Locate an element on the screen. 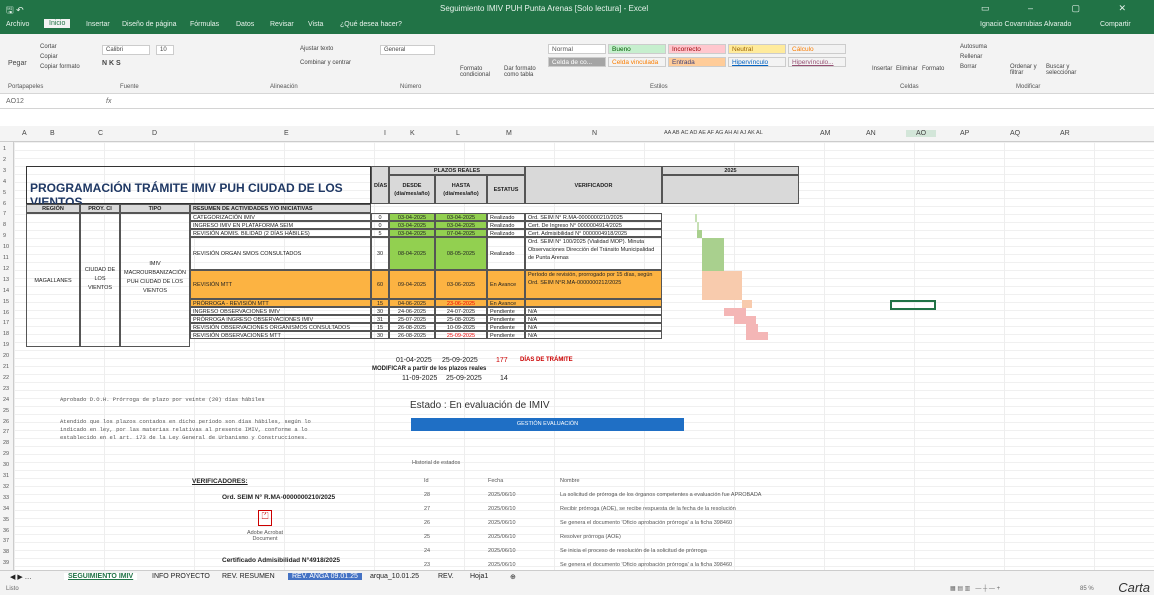 The width and height of the screenshot is (1154, 595). row-header: 3 is located at coordinates (4, 171).